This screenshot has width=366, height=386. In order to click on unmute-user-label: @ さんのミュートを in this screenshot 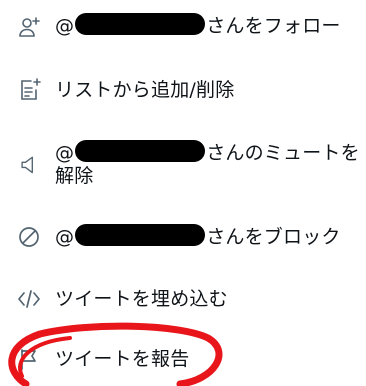, I will do `click(207, 153)`.